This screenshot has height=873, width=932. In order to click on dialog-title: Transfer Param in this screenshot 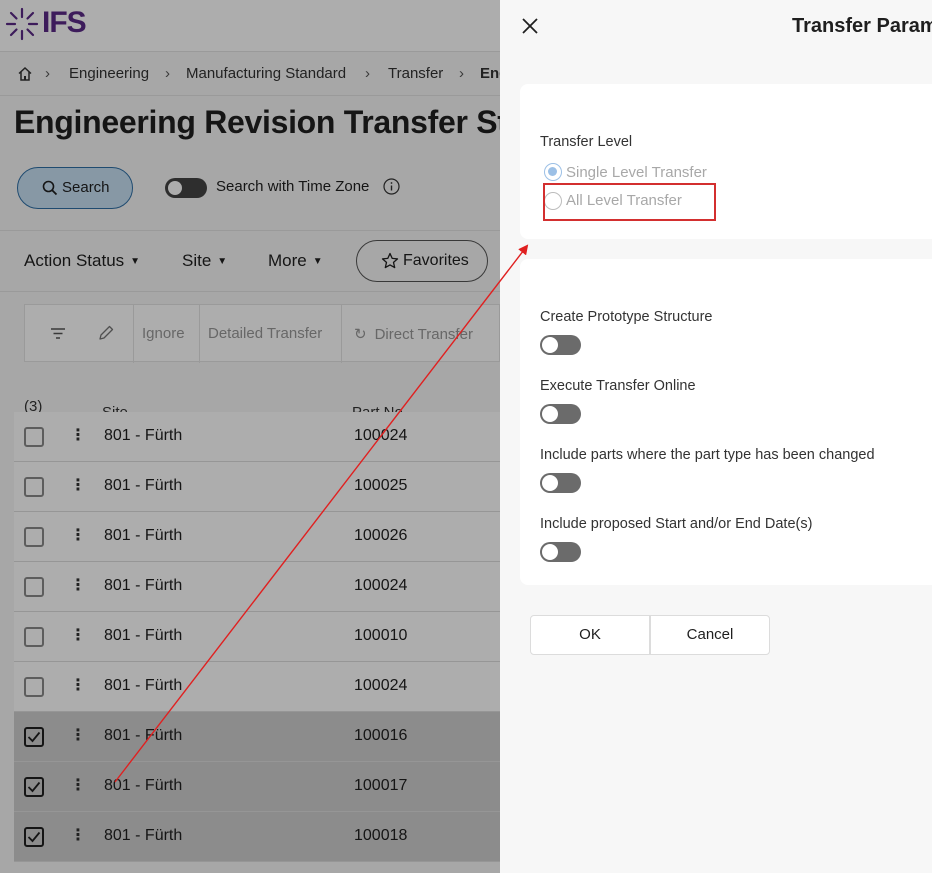, I will do `click(862, 26)`.